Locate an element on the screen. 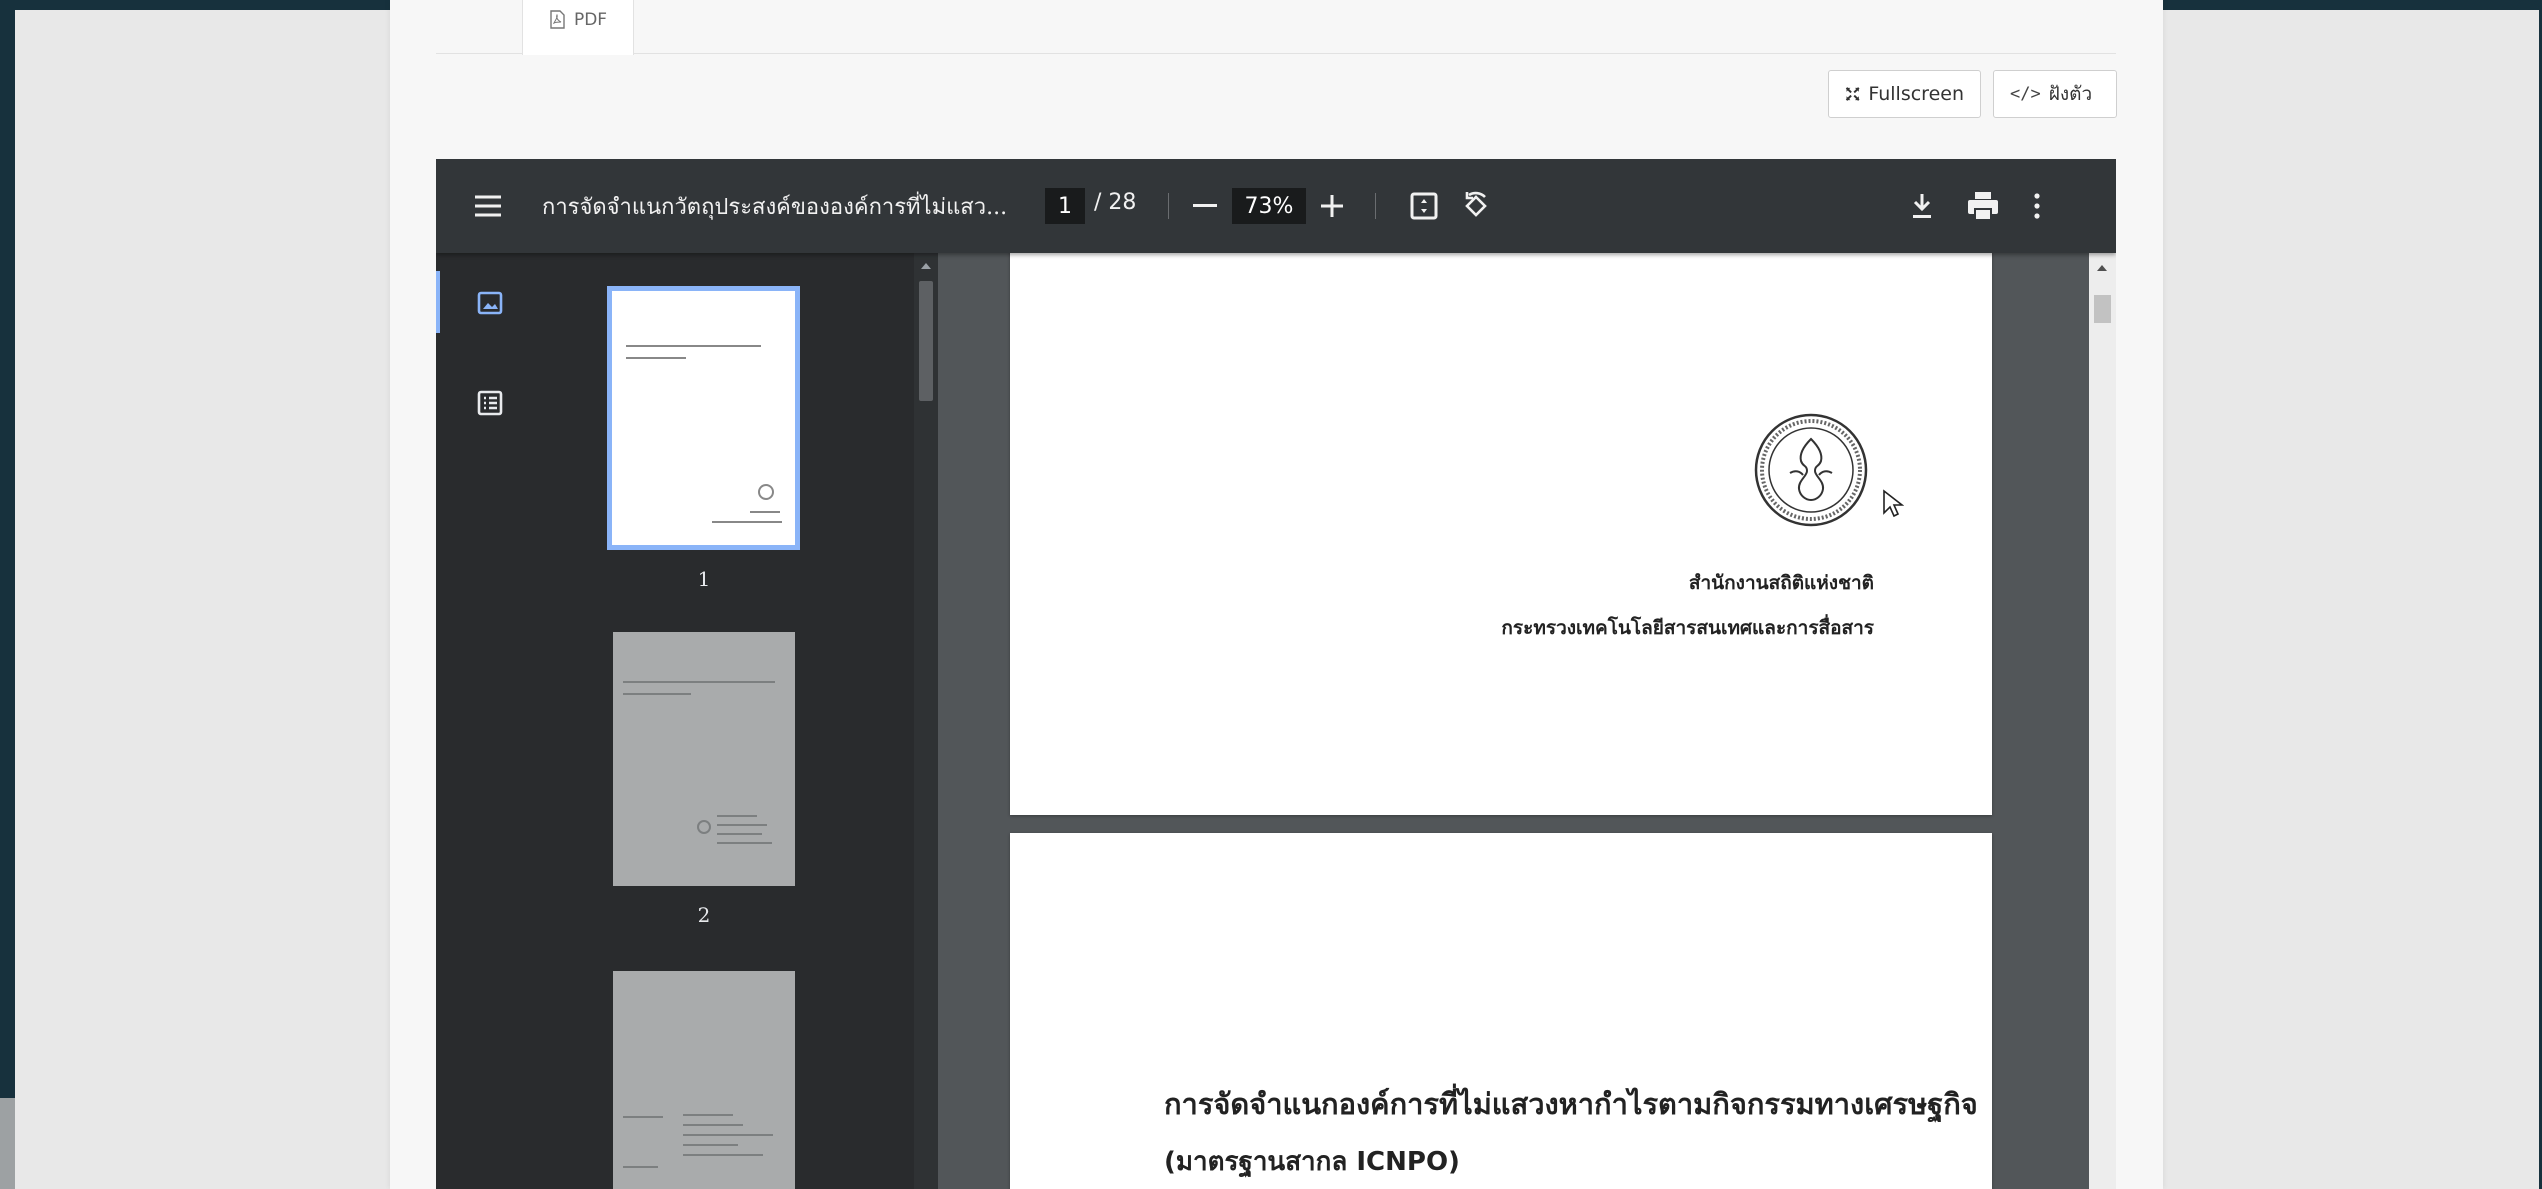 Image resolution: width=2542 pixels, height=1189 pixels. embed-button: </> ฝังตัว is located at coordinates (2055, 94).